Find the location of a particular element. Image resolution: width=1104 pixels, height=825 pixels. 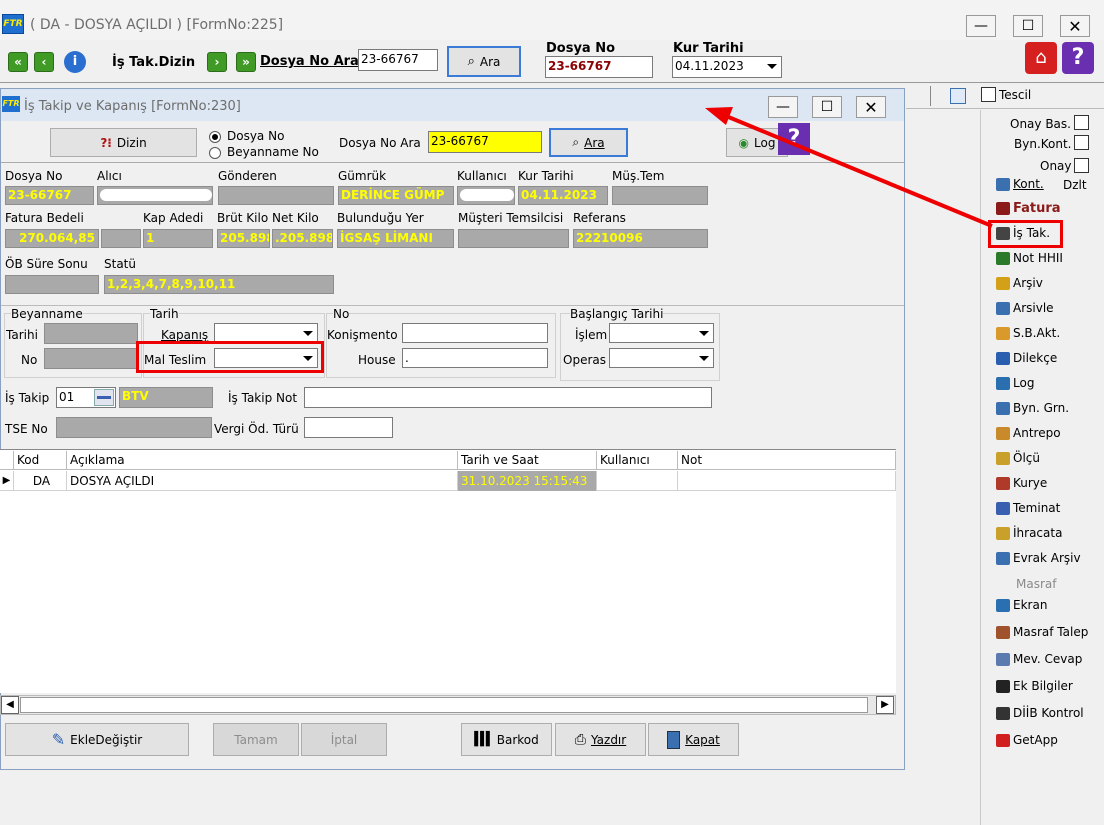

annotation-arrow is located at coordinates (849, 167).